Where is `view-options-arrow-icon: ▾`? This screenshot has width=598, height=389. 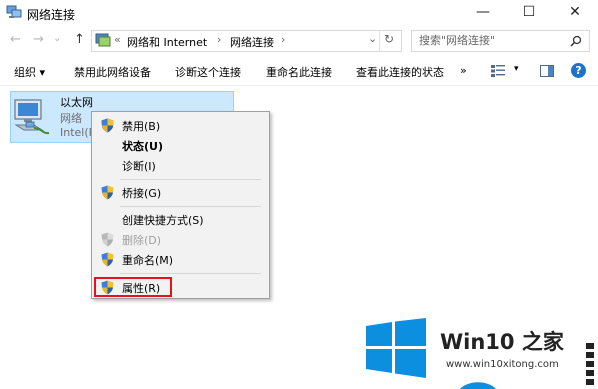
view-options-arrow-icon: ▾ is located at coordinates (516, 69).